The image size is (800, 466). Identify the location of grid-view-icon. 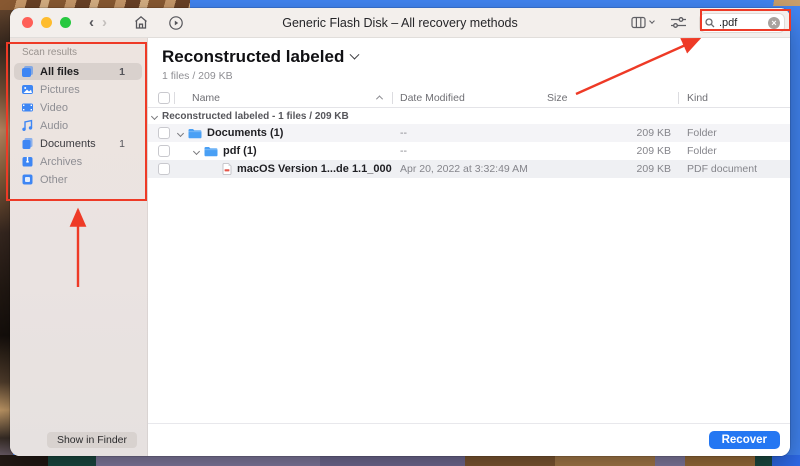
(638, 22).